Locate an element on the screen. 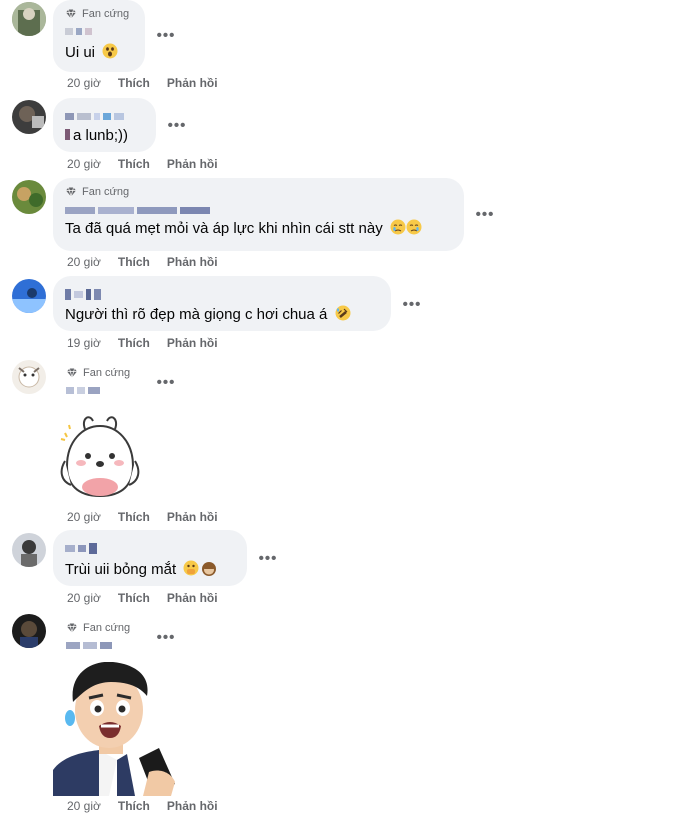  comment-actions: 19 giờ Thích Phản hồi is located at coordinates (142, 343).